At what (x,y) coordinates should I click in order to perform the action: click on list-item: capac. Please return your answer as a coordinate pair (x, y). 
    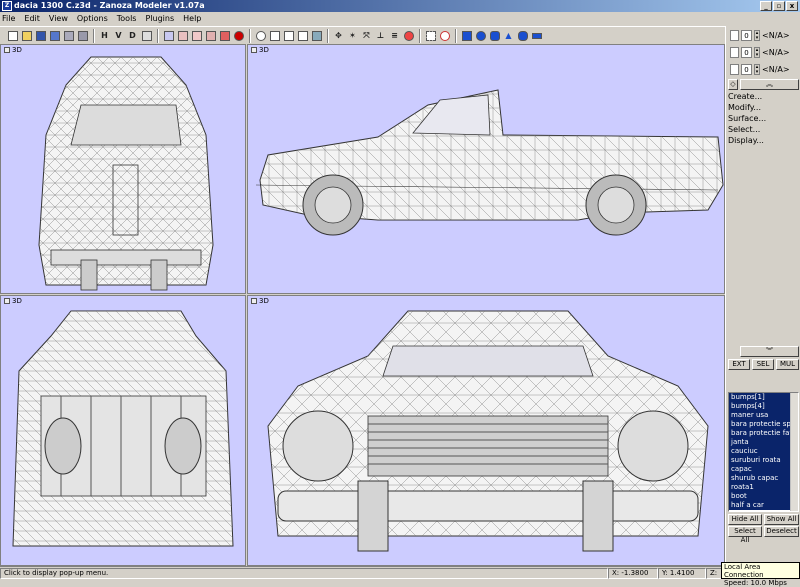
    Looking at the image, I should click on (760, 469).